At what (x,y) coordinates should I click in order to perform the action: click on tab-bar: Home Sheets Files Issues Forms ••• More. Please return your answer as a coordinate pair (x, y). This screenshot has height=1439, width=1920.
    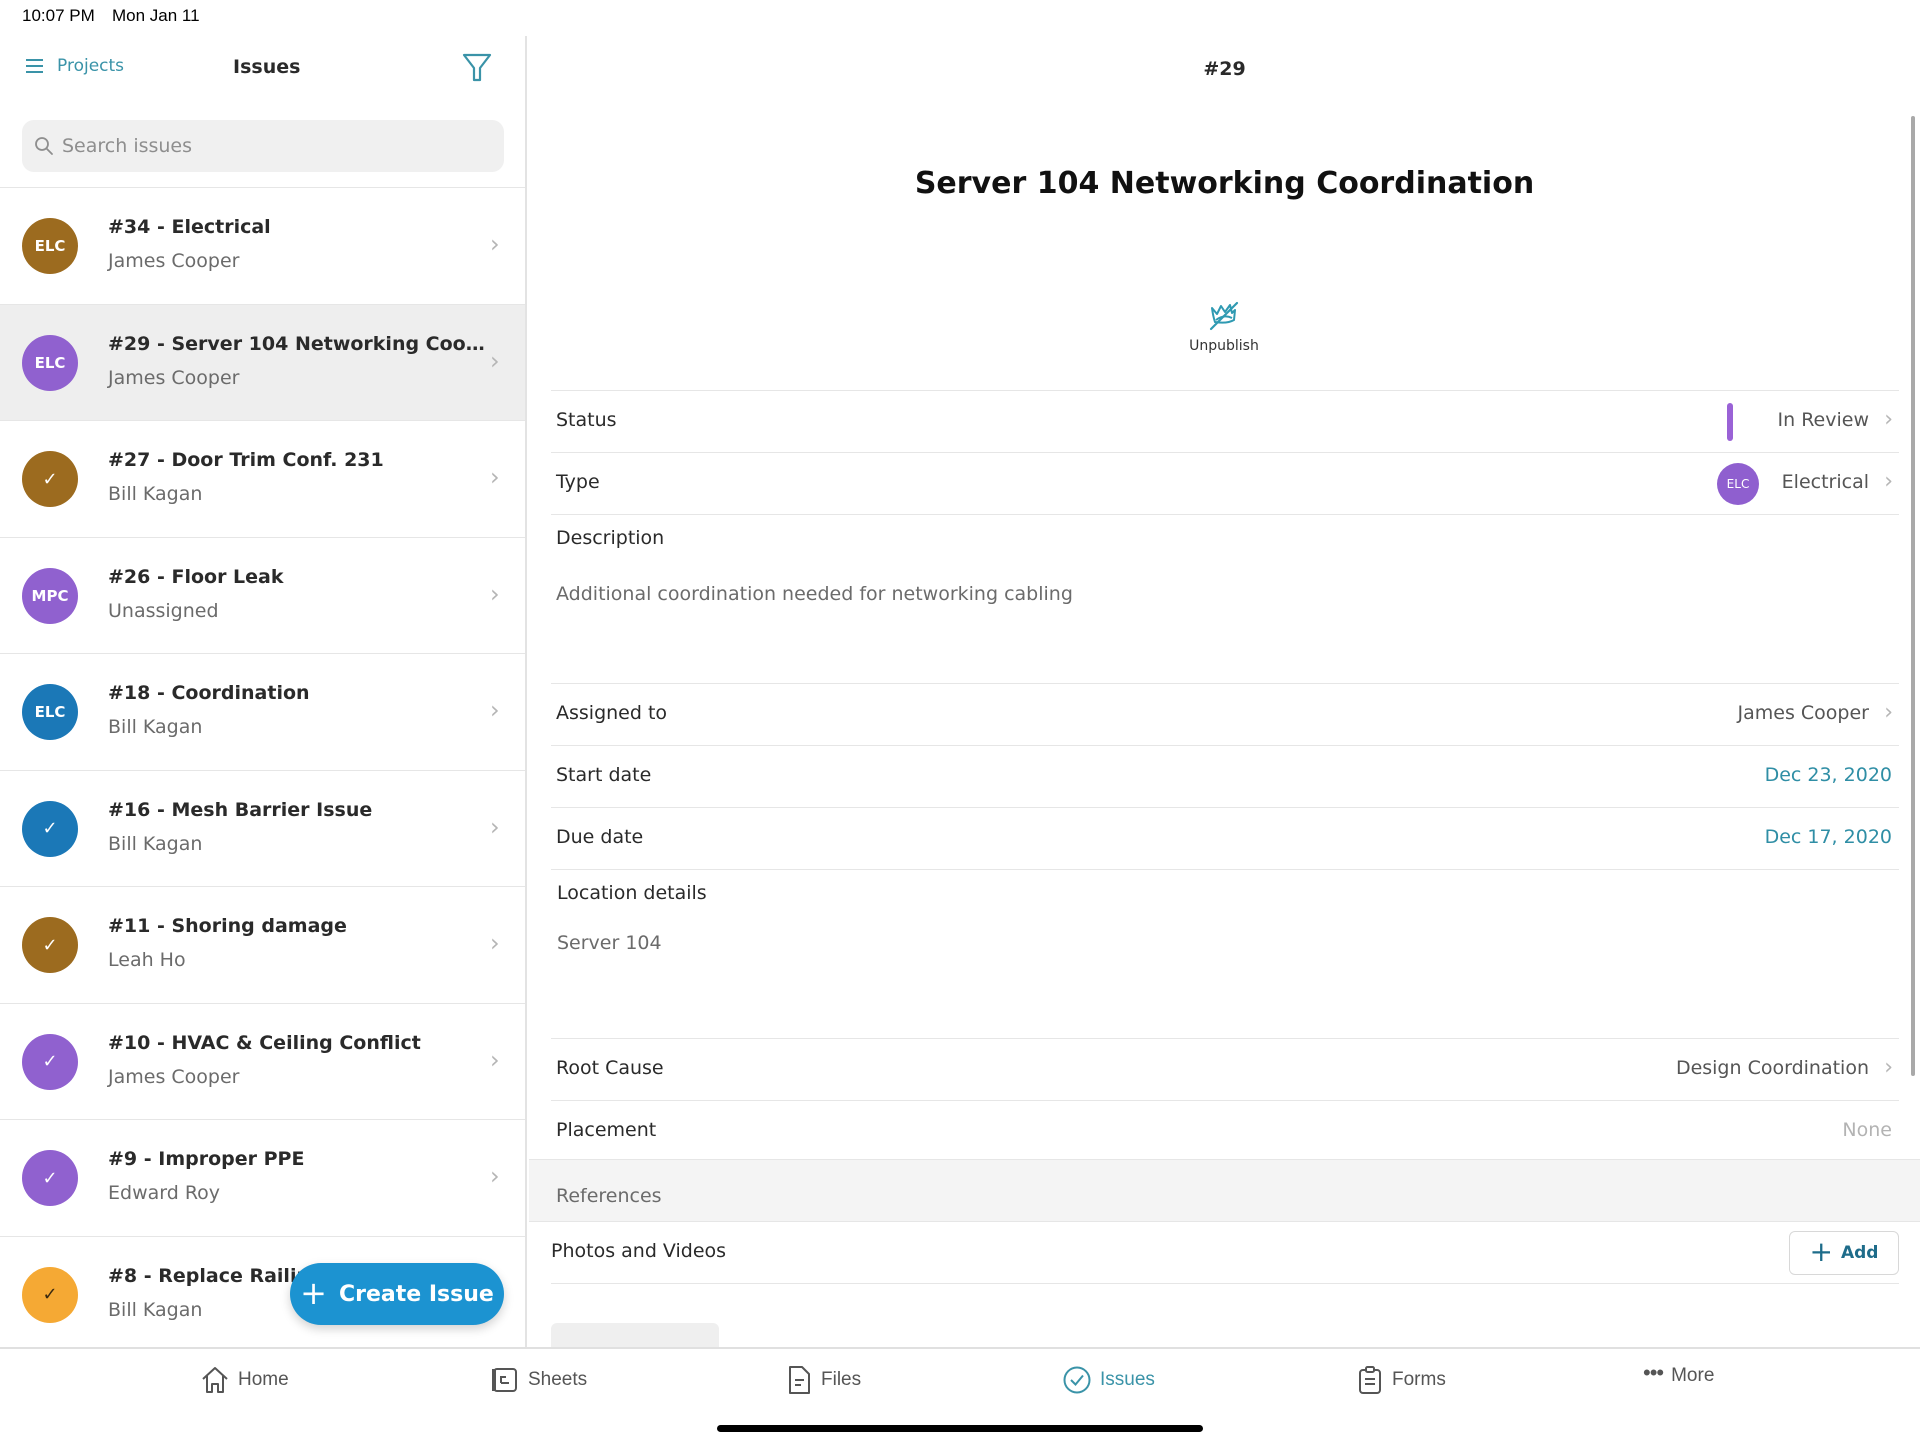
    Looking at the image, I should click on (960, 1393).